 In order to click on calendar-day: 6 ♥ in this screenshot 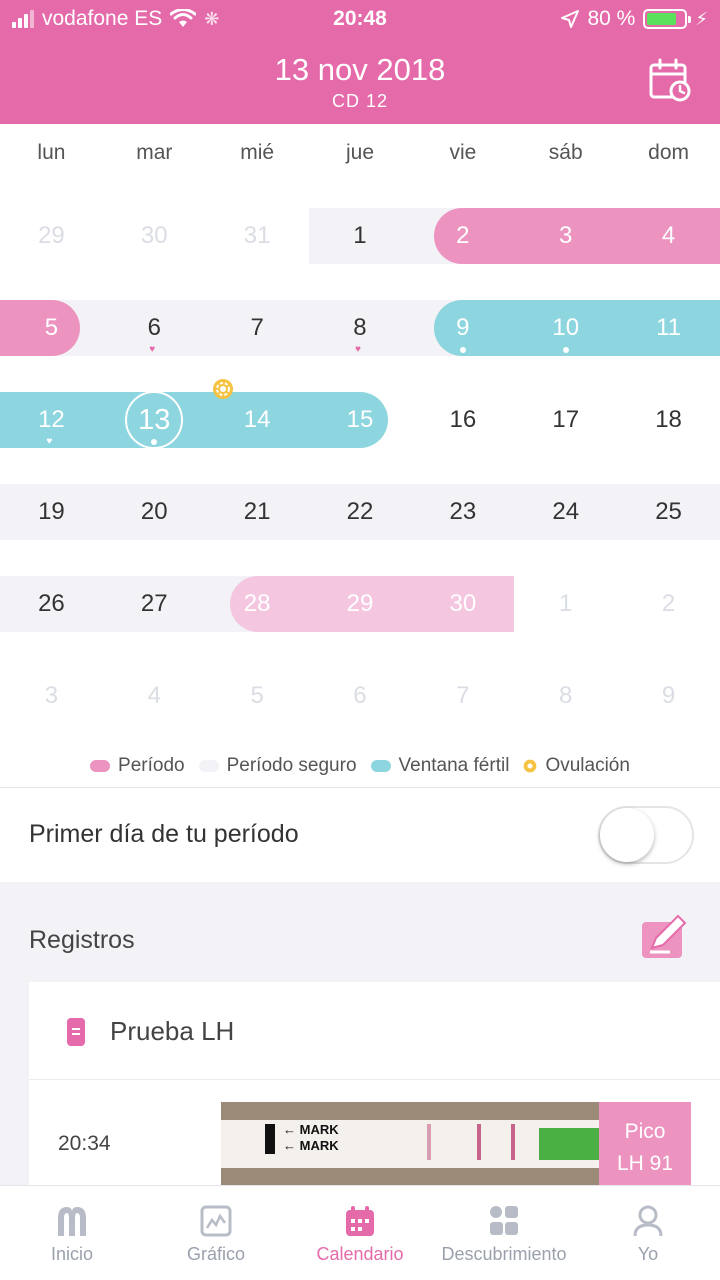, I will do `click(154, 328)`.